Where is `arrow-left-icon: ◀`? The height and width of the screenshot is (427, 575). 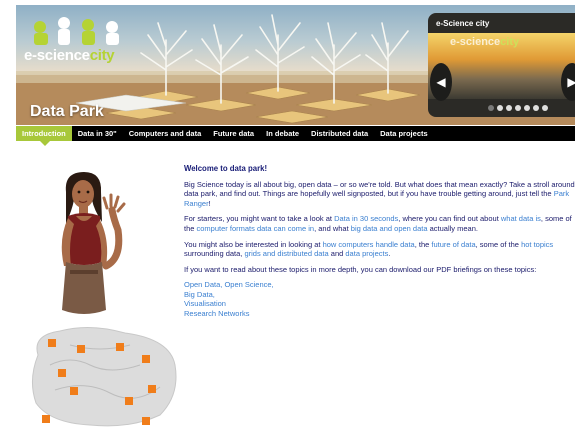 arrow-left-icon: ◀ is located at coordinates (441, 82).